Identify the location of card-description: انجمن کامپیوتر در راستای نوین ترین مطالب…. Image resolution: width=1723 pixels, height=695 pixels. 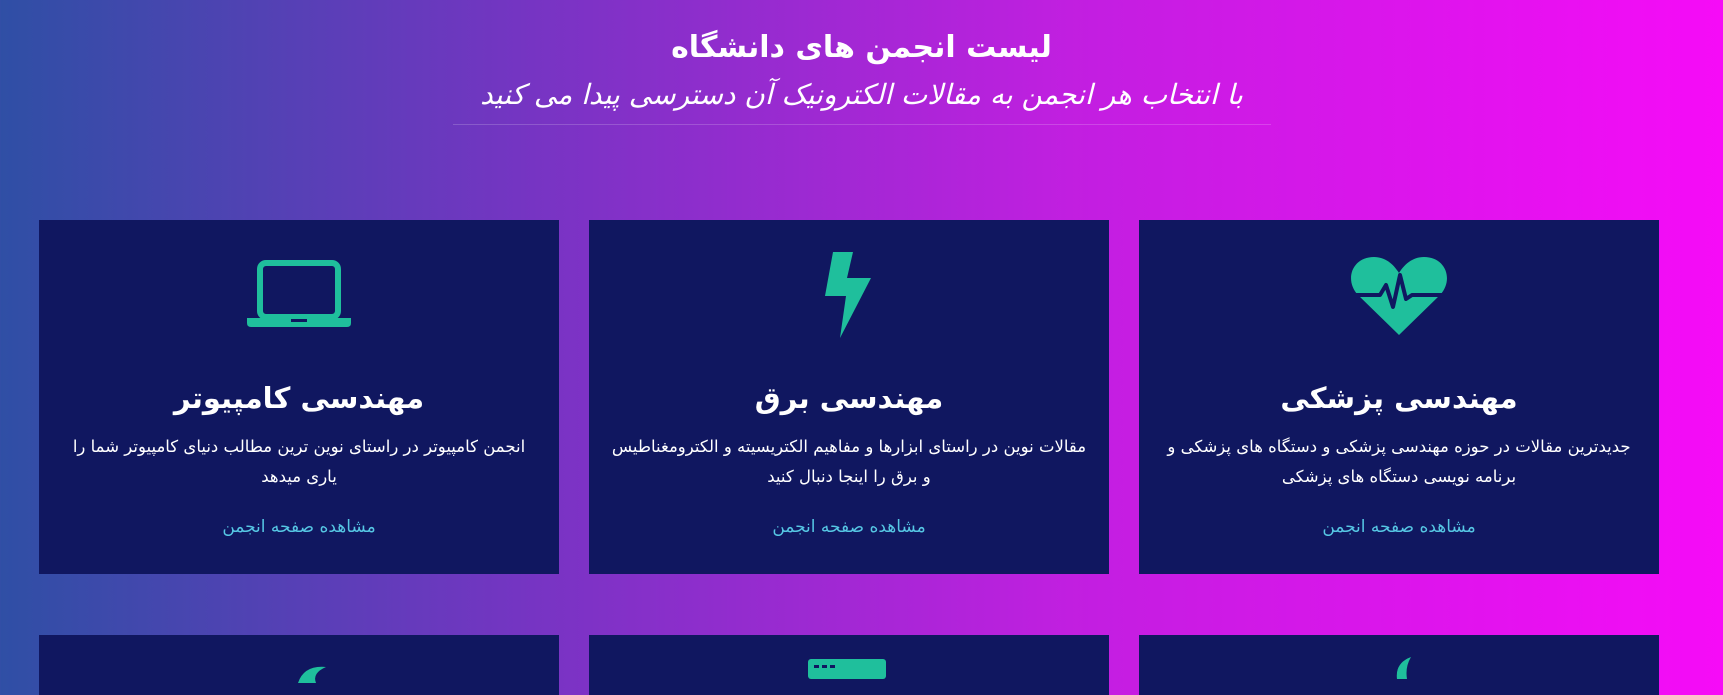
(299, 461).